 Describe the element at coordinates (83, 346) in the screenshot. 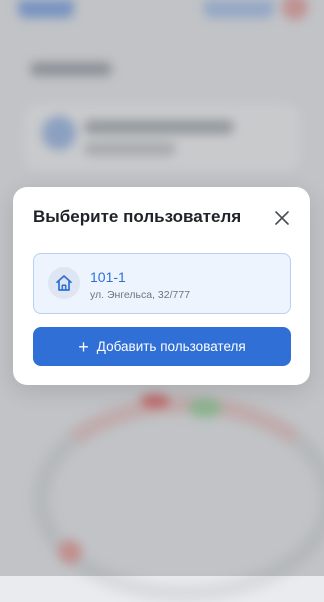

I see `plus-icon: +` at that location.